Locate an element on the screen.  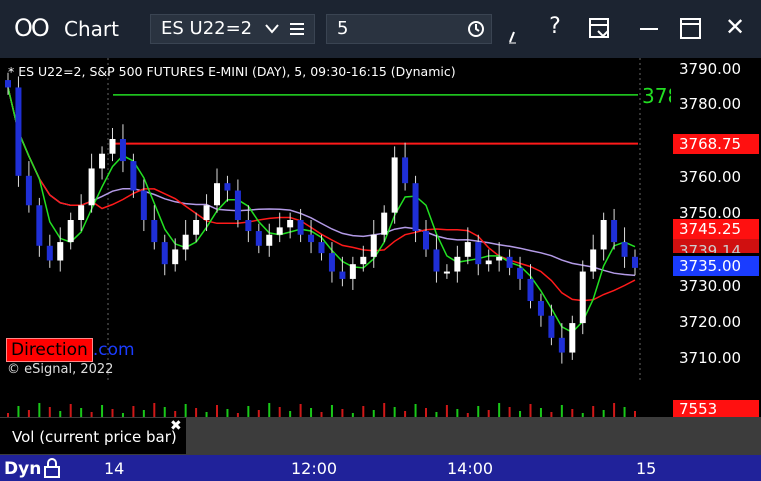
price-label: 3780.00 is located at coordinates (710, 104).